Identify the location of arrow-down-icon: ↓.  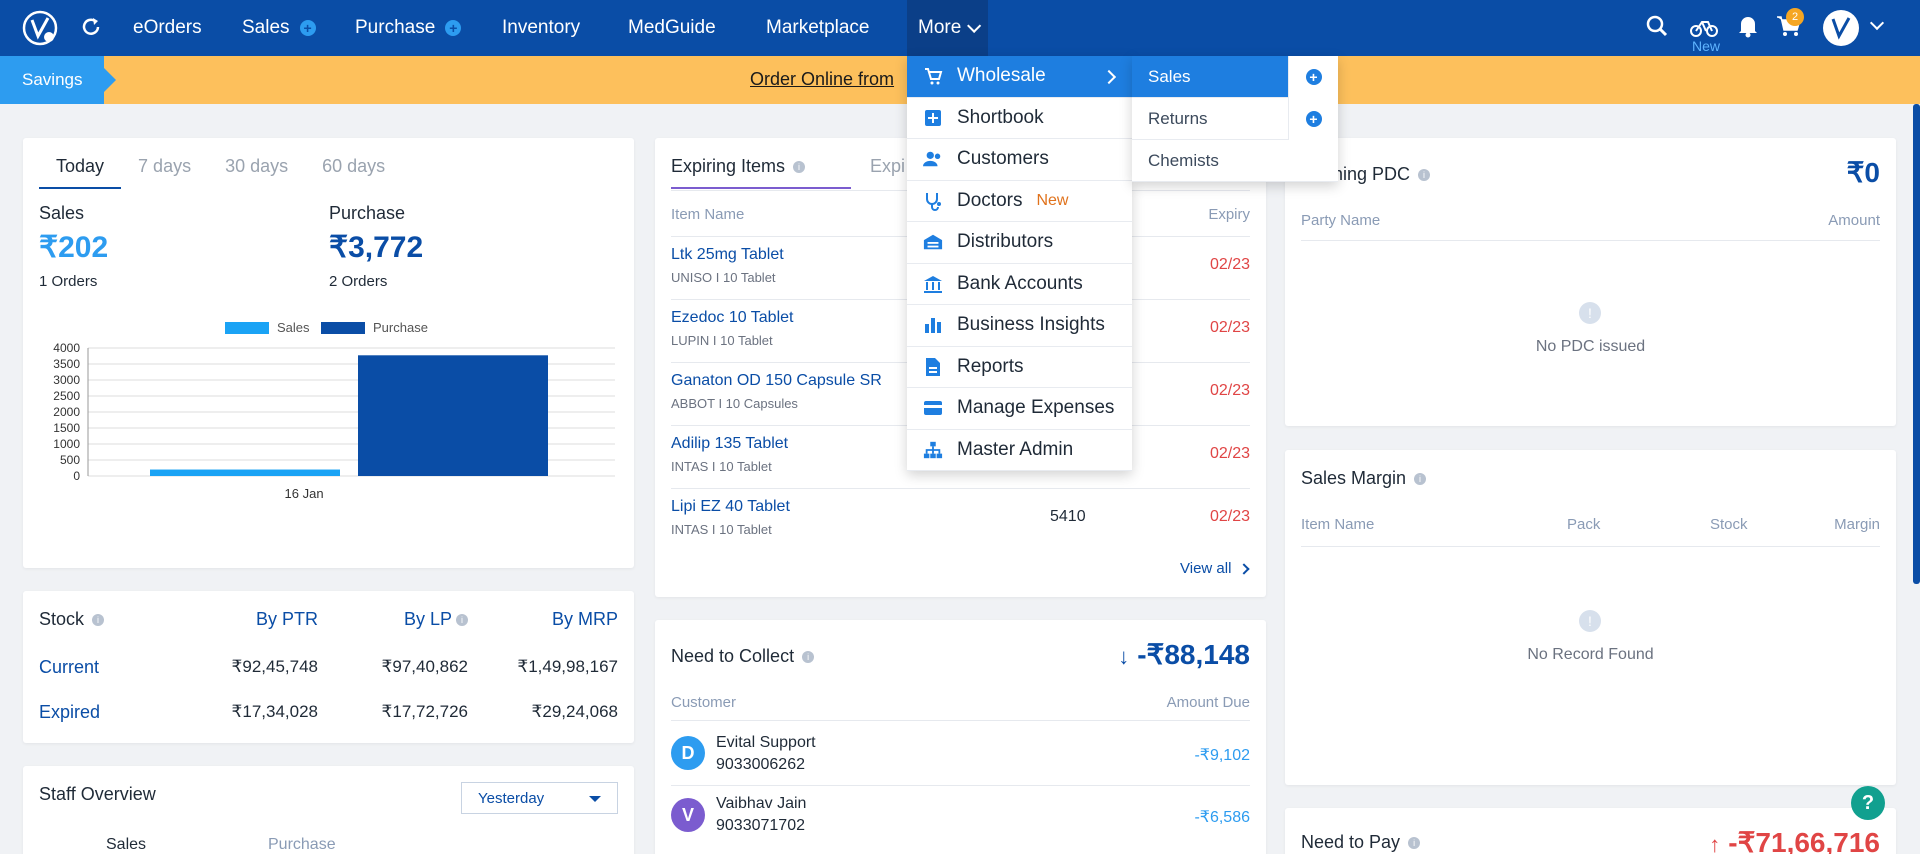
(1124, 656).